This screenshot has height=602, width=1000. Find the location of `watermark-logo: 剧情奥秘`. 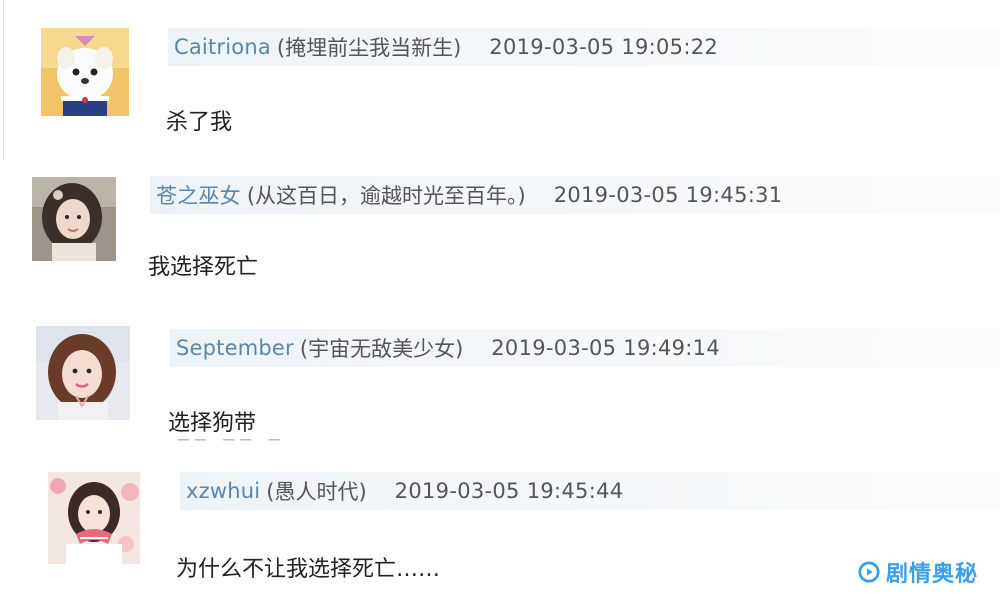

watermark-logo: 剧情奥秘 is located at coordinates (918, 572).